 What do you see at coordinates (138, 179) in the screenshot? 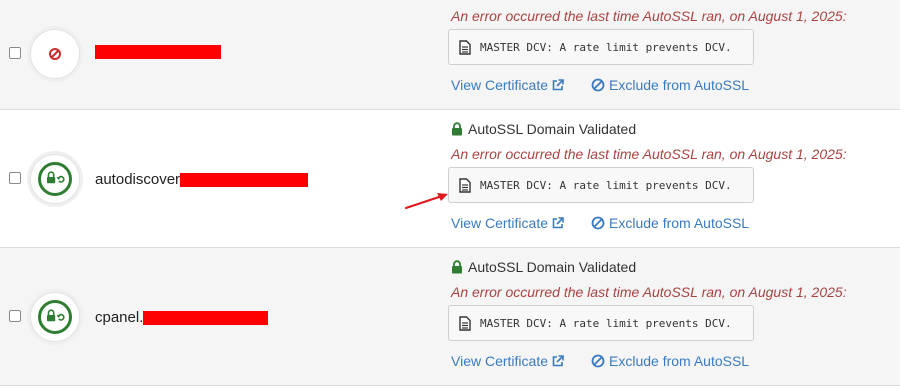
I see `domain-prefix: autodiscover` at bounding box center [138, 179].